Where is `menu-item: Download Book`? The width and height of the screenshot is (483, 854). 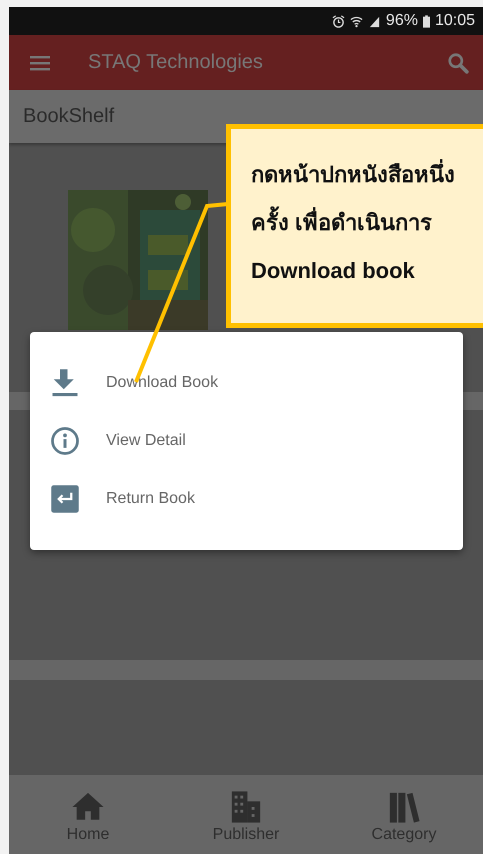 menu-item: Download Book is located at coordinates (246, 383).